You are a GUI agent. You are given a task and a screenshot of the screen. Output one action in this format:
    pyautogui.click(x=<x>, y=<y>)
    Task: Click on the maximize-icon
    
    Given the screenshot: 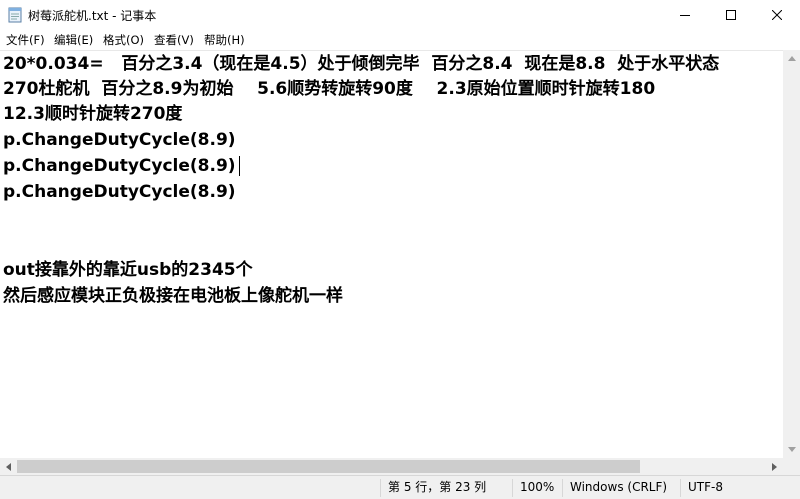 What is the action you would take?
    pyautogui.click(x=731, y=15)
    